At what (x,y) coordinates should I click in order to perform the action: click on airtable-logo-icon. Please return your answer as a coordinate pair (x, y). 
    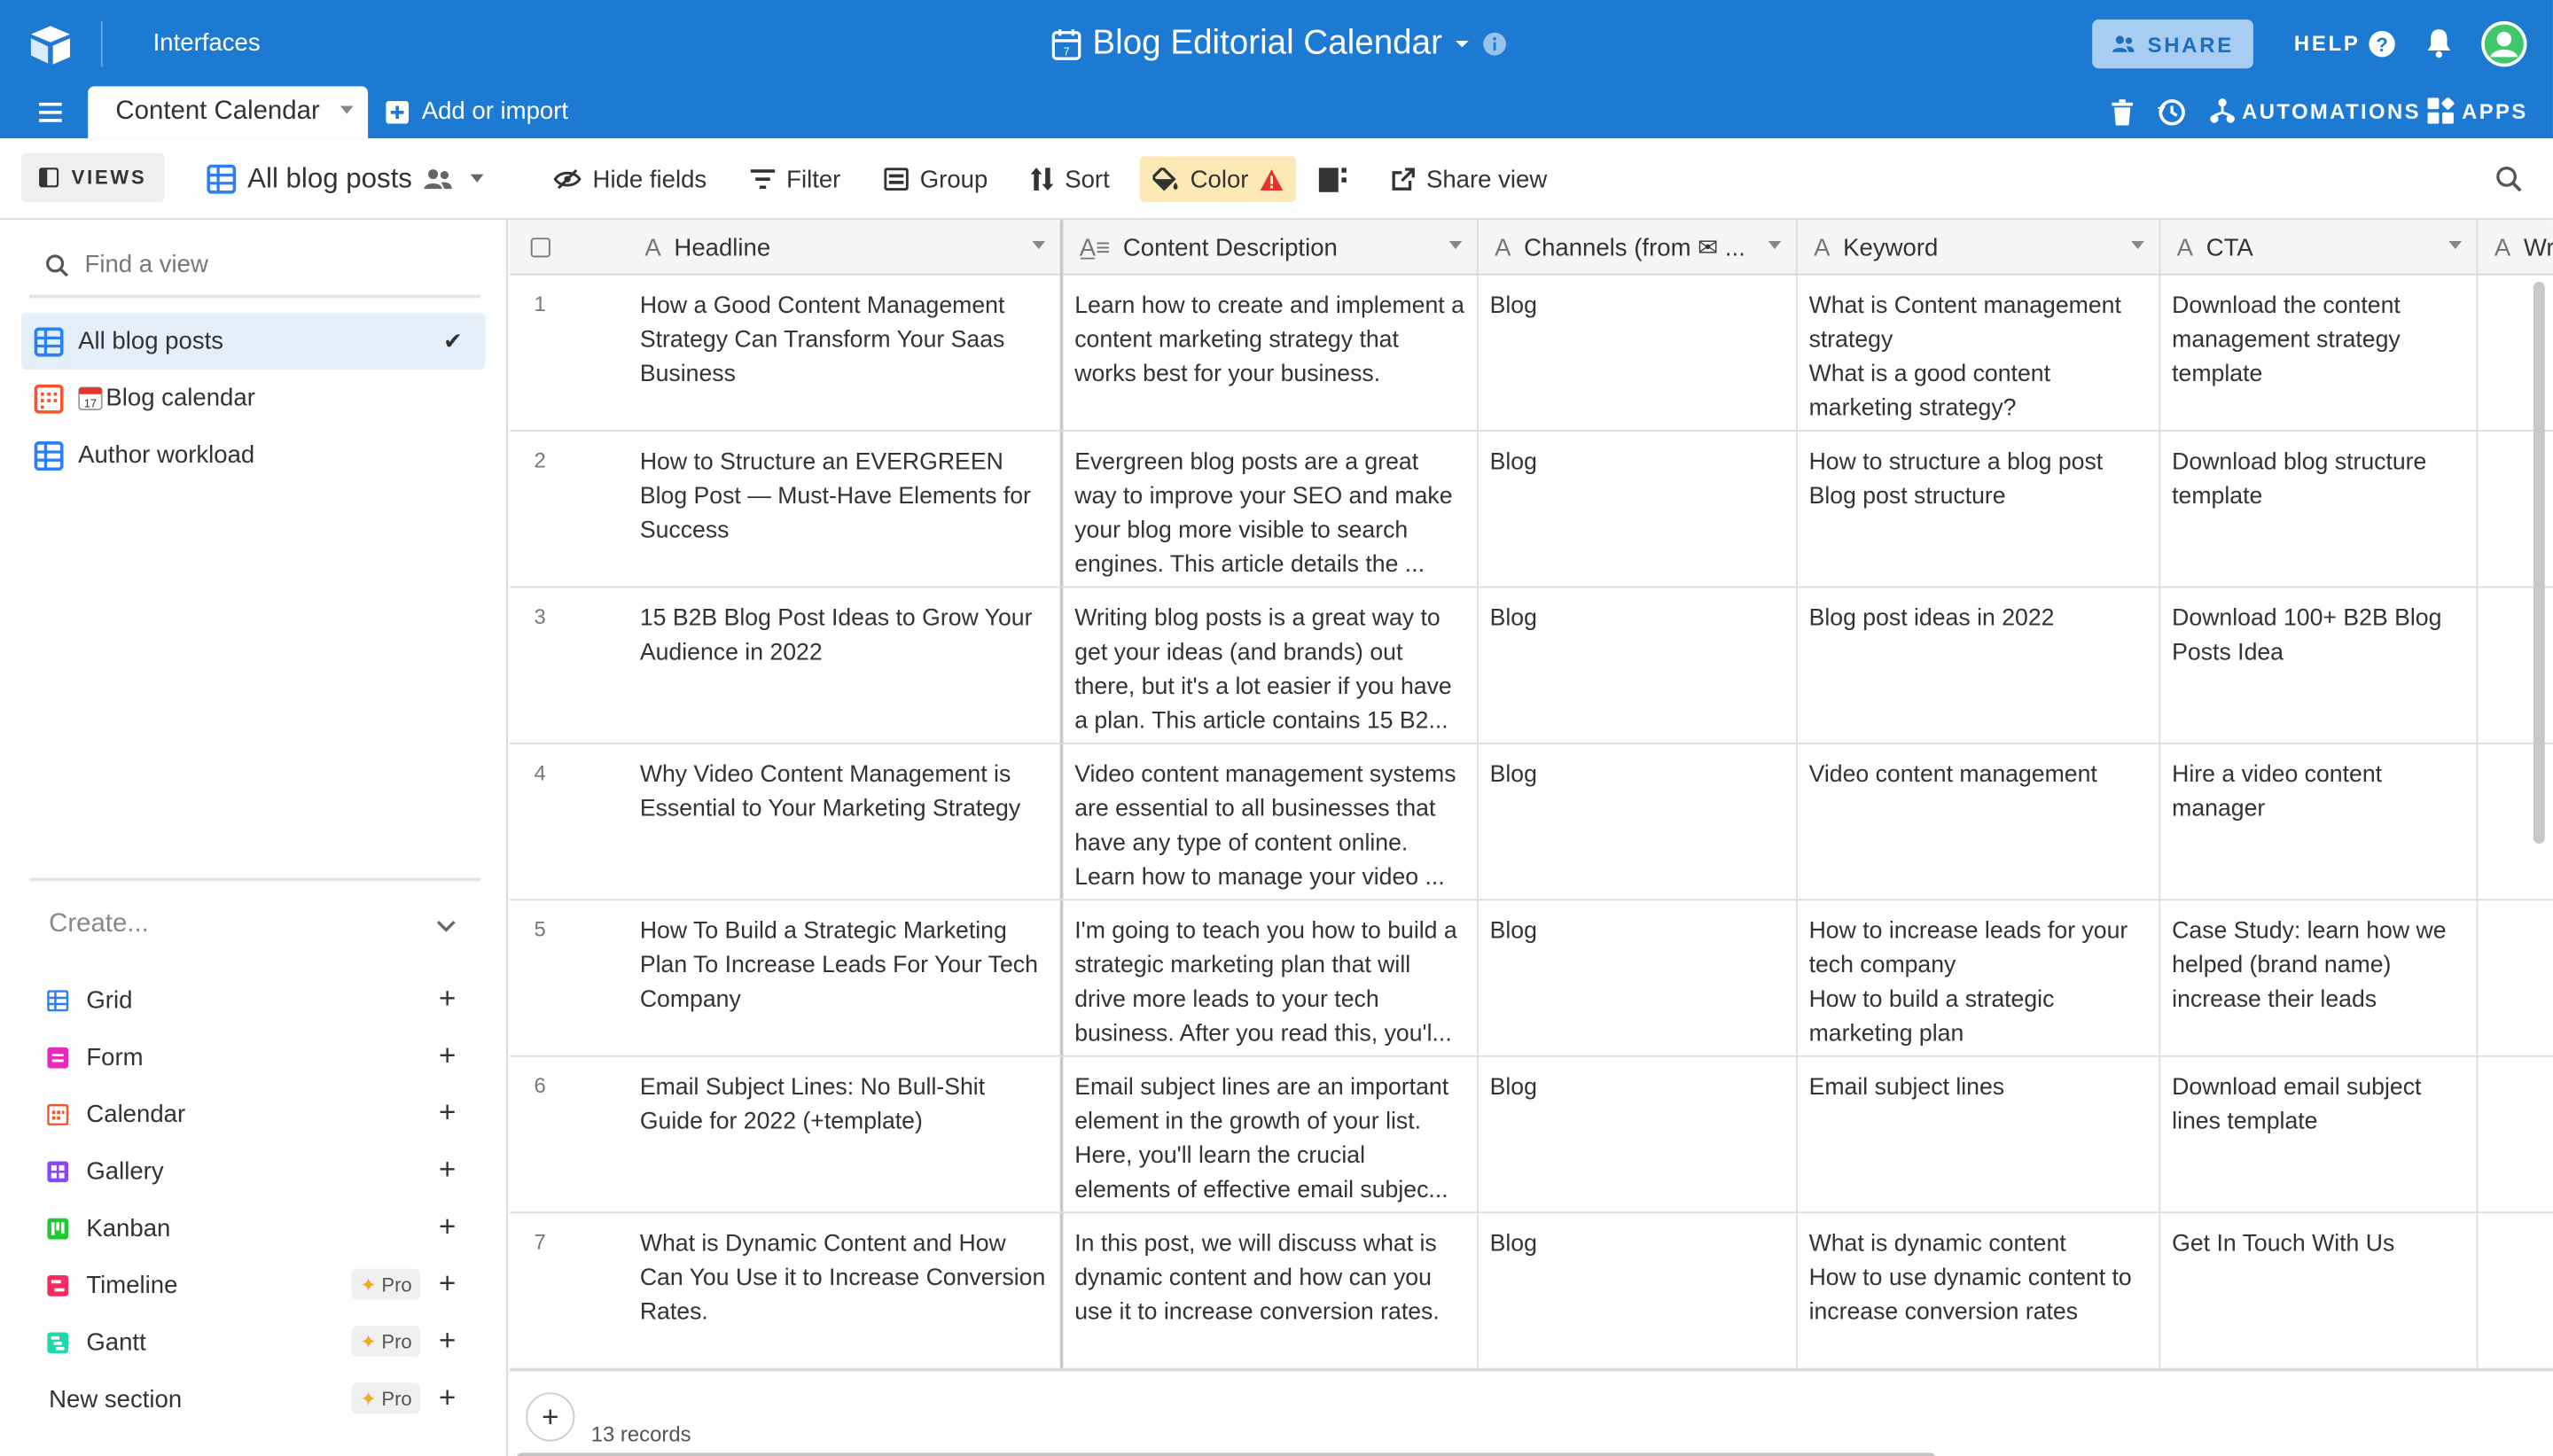
    Looking at the image, I should click on (50, 44).